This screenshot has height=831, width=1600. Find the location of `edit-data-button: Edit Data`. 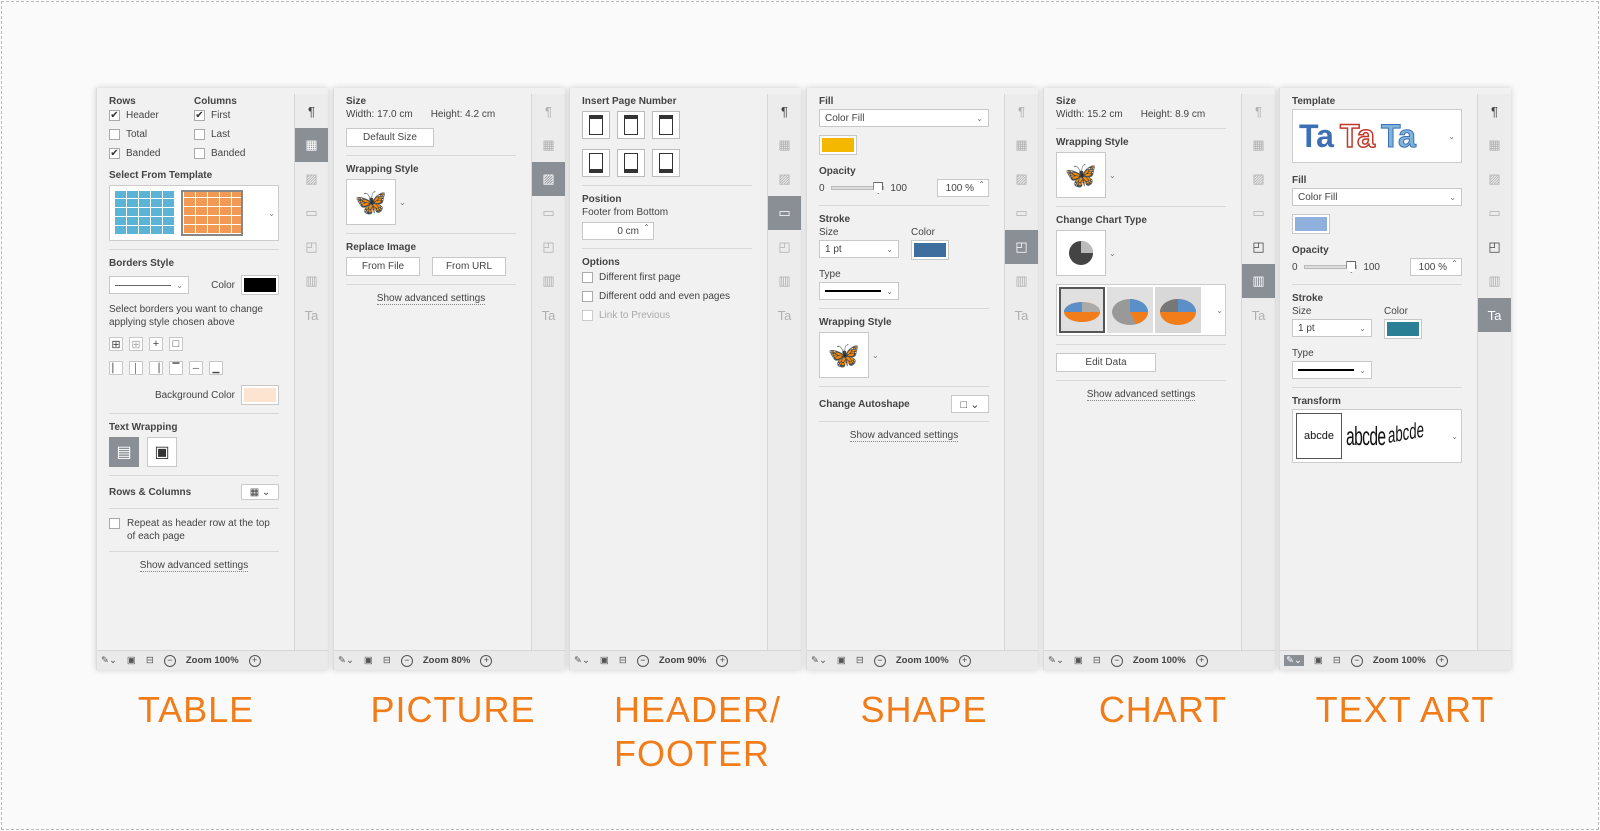

edit-data-button: Edit Data is located at coordinates (1106, 362).